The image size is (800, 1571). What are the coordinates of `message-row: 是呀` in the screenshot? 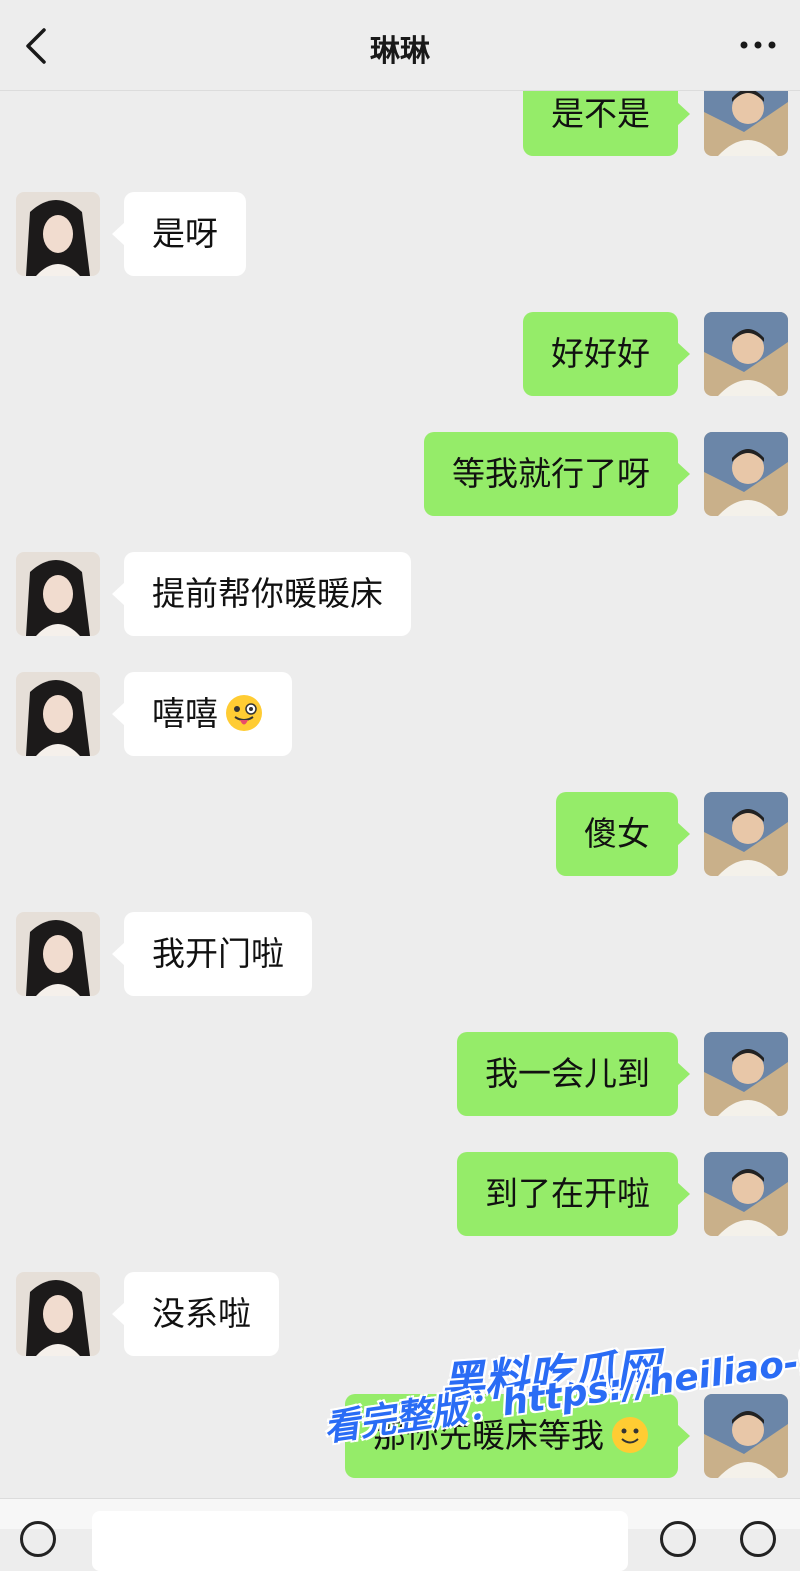 It's located at (400, 235).